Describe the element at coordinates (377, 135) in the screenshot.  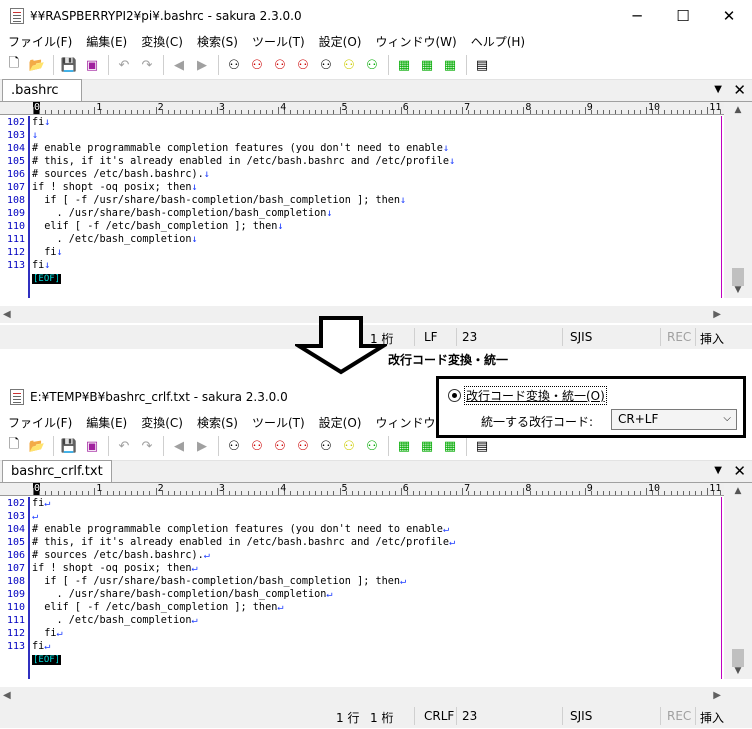
I see `code-line: ↓` at that location.